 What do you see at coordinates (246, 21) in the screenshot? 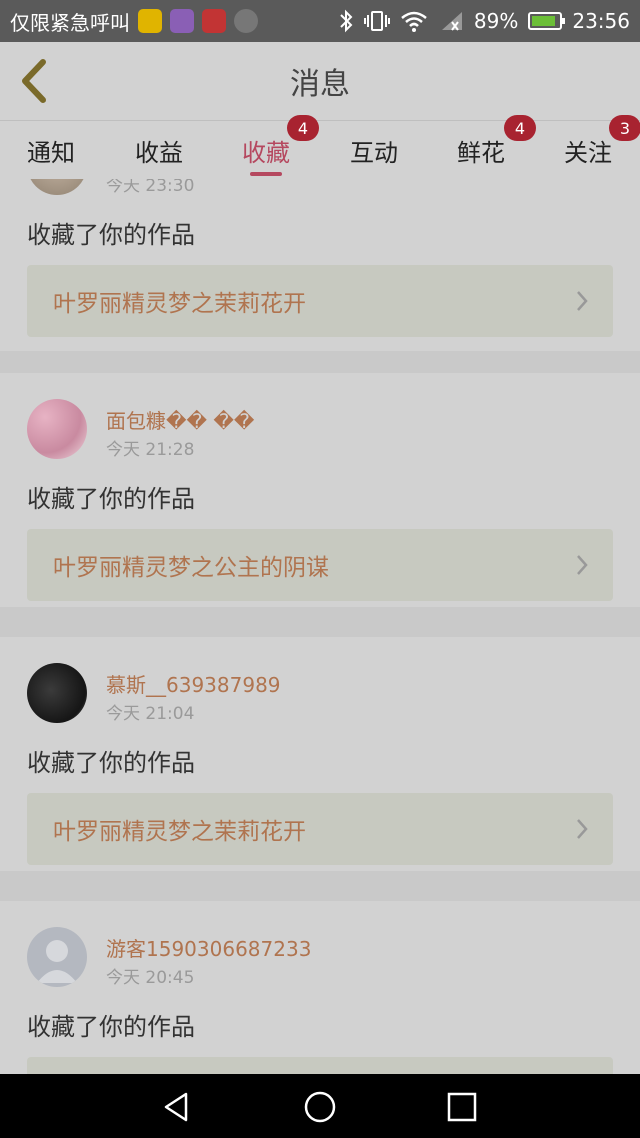
I see `drawing-app-icon` at bounding box center [246, 21].